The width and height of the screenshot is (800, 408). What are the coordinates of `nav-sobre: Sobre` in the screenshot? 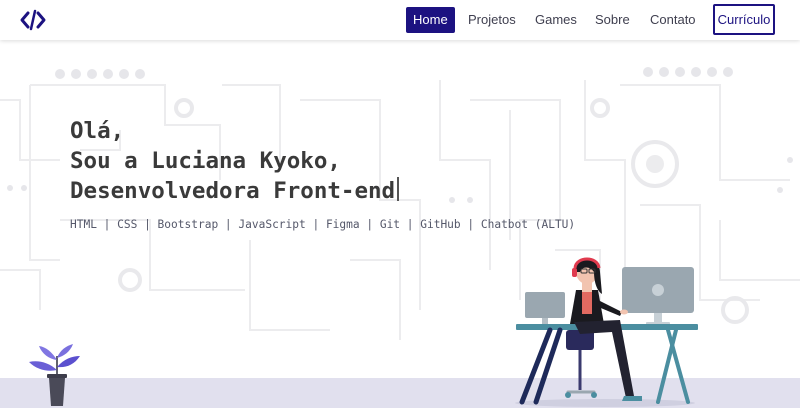 It's located at (612, 20).